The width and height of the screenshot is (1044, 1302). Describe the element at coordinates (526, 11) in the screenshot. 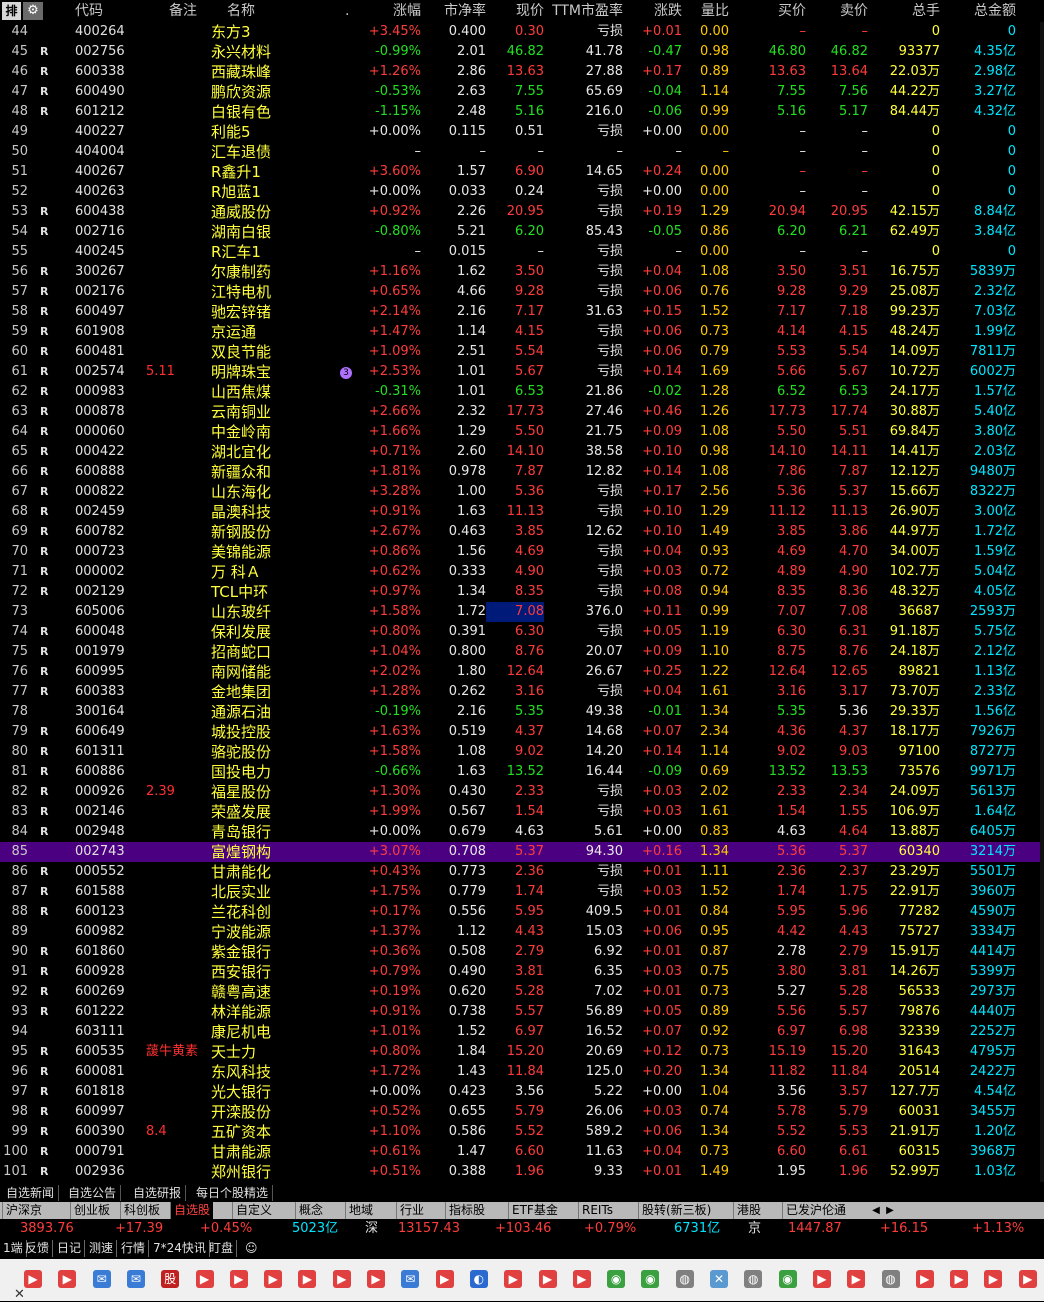

I see `col-header-price: 现价` at that location.